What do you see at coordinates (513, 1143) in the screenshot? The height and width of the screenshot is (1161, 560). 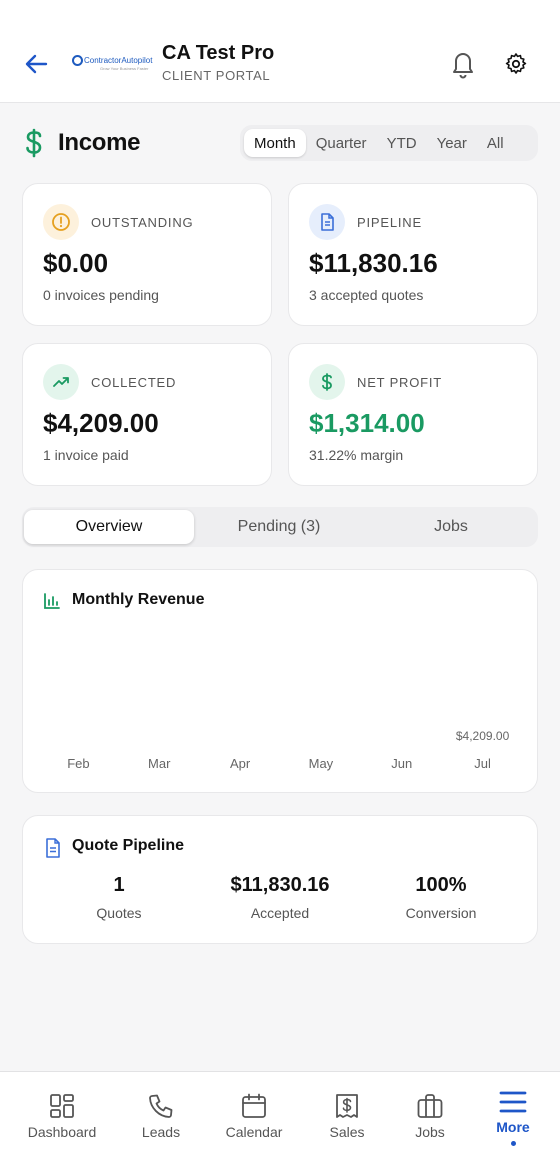 I see `active-indicator-dot` at bounding box center [513, 1143].